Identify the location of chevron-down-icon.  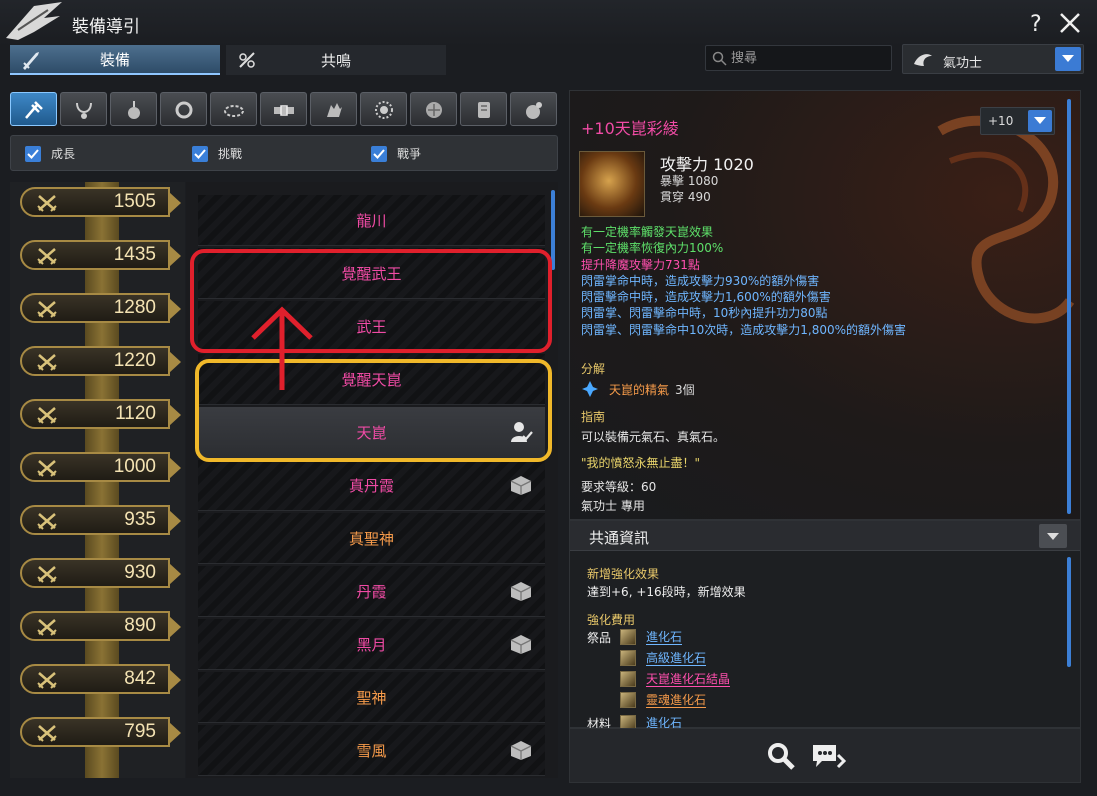
(1040, 120).